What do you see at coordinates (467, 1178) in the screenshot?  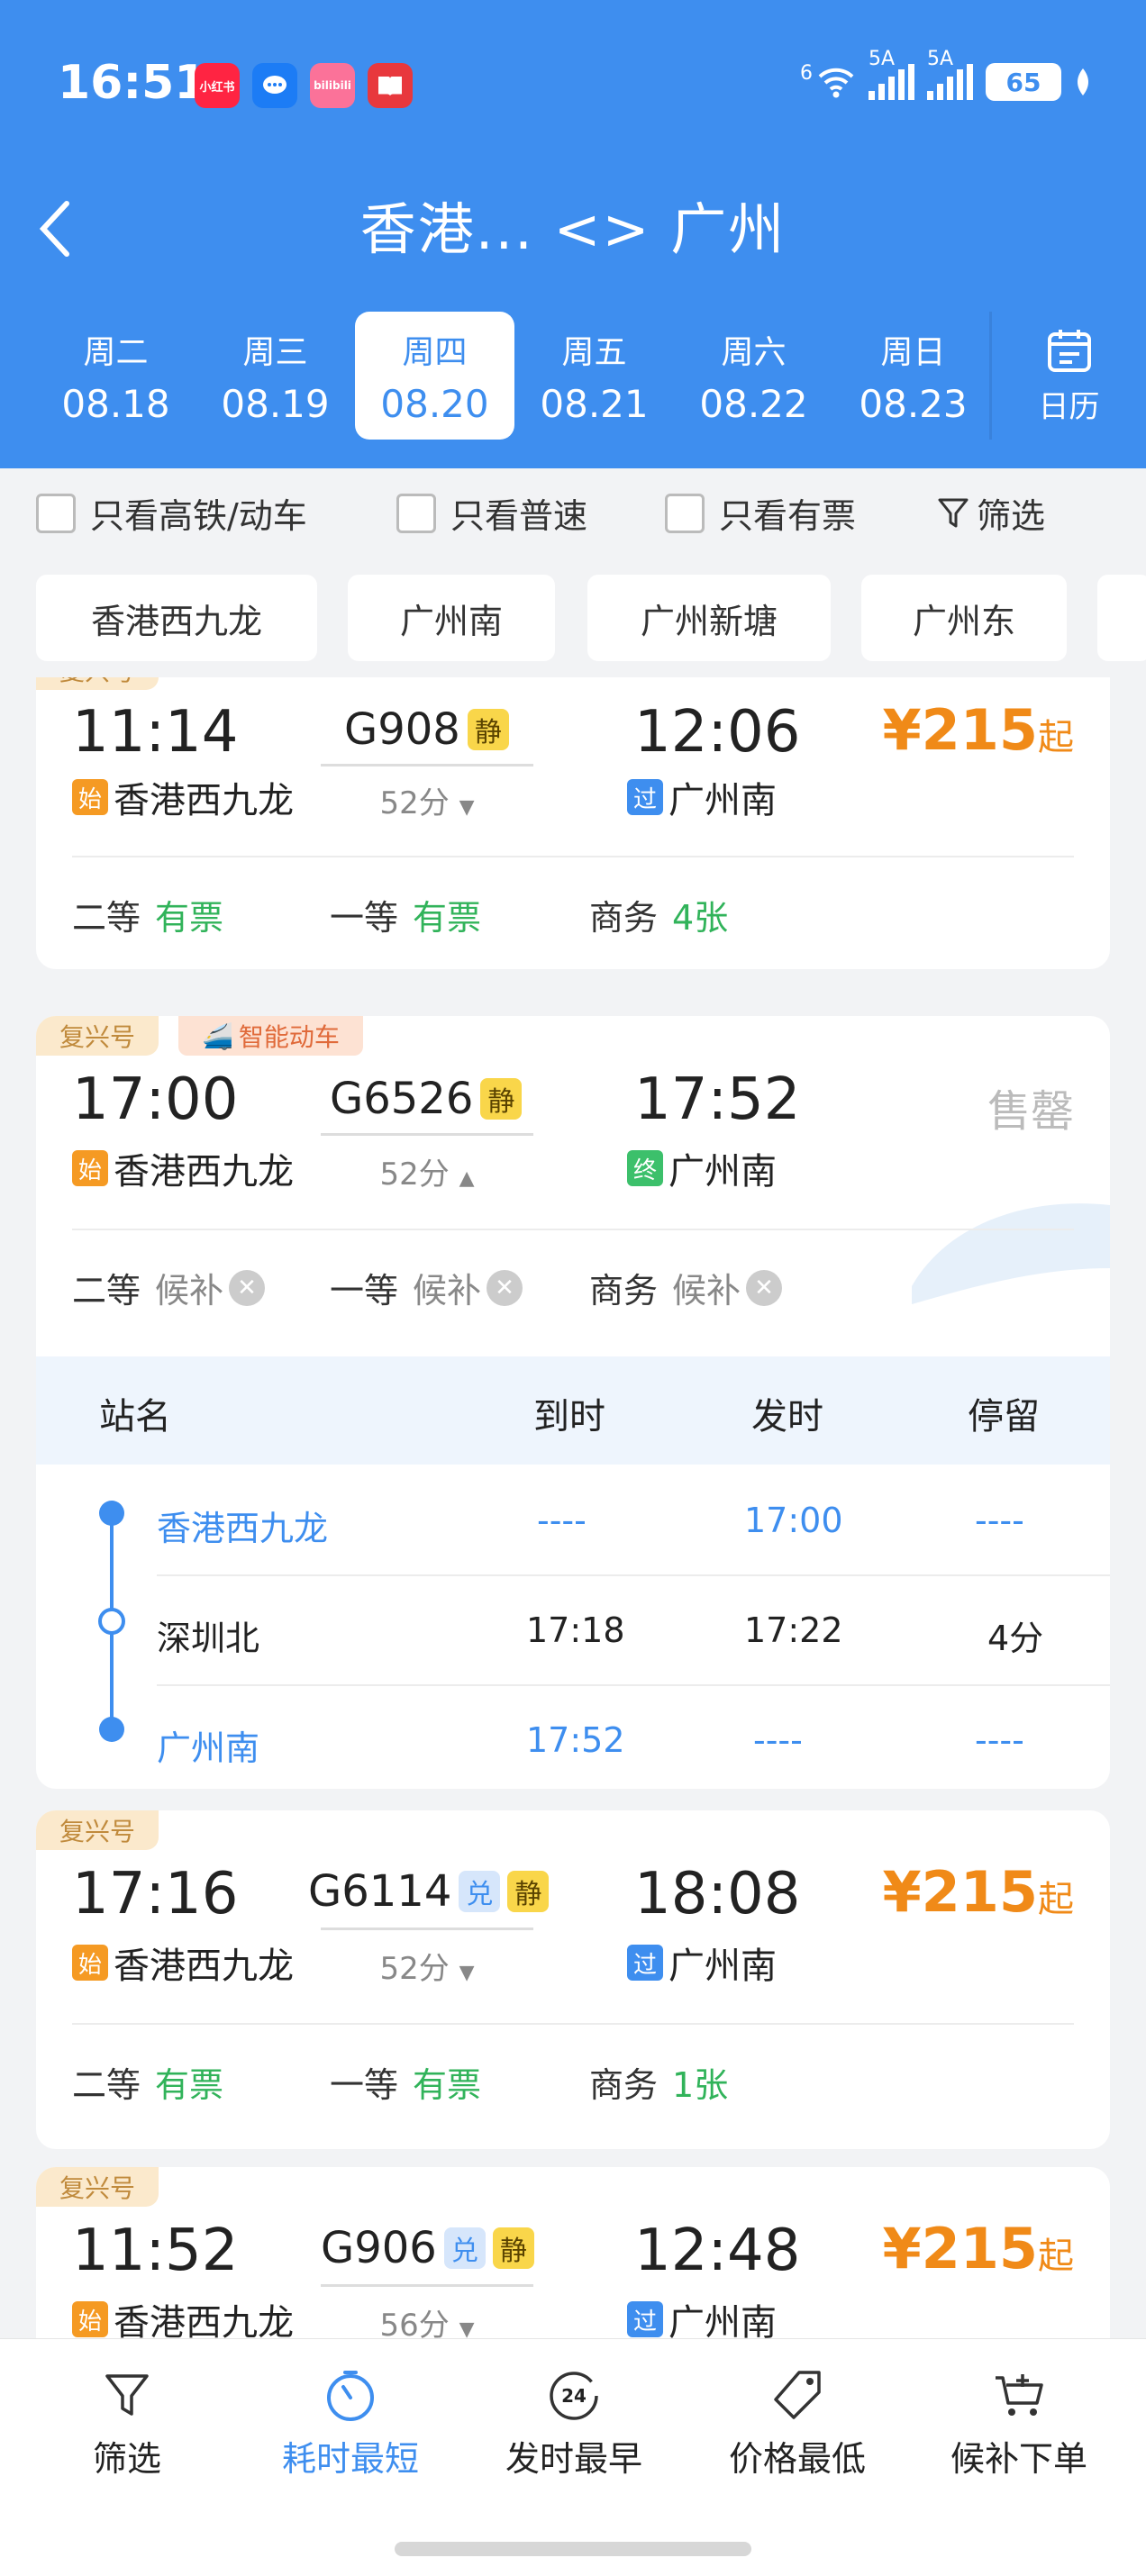 I see `triangle-up-icon: ▲` at bounding box center [467, 1178].